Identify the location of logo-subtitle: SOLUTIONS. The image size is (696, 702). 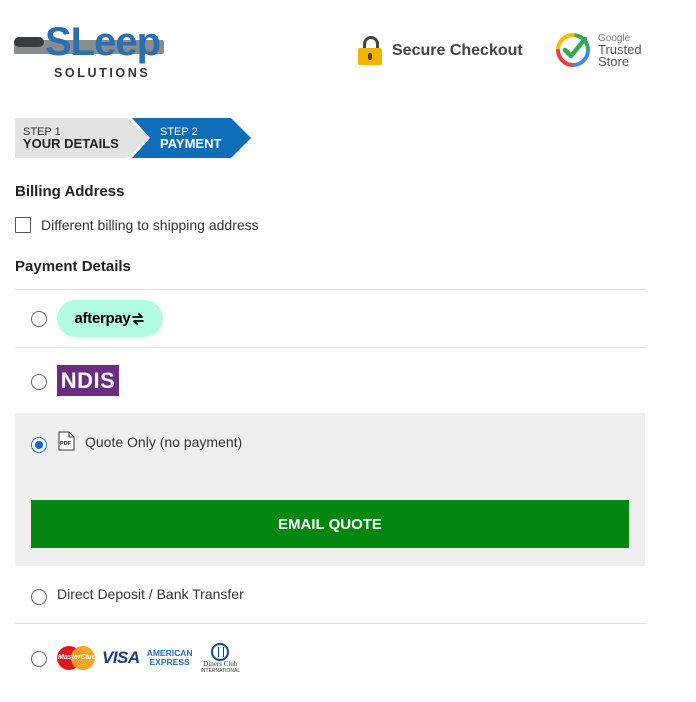
(102, 73).